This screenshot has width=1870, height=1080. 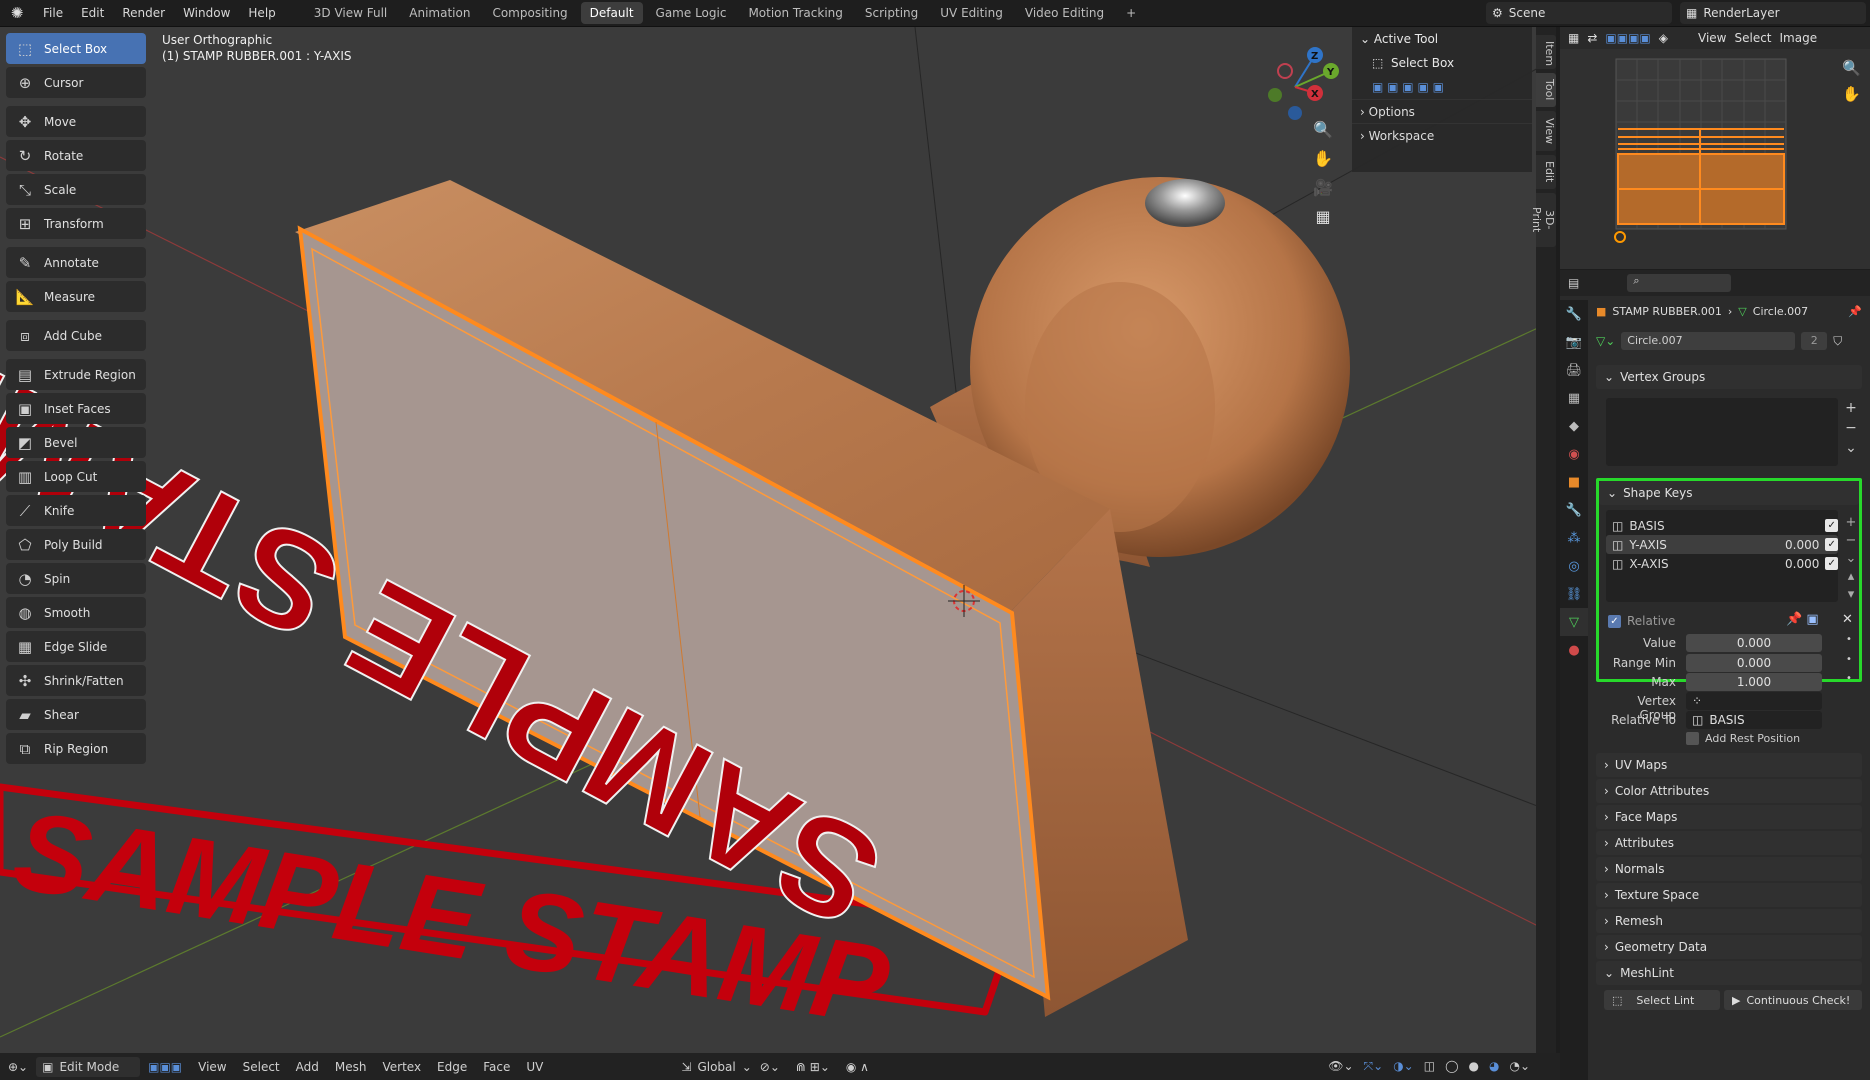 What do you see at coordinates (1754, 720) in the screenshot?
I see `relative-to-field: ◫ BASIS` at bounding box center [1754, 720].